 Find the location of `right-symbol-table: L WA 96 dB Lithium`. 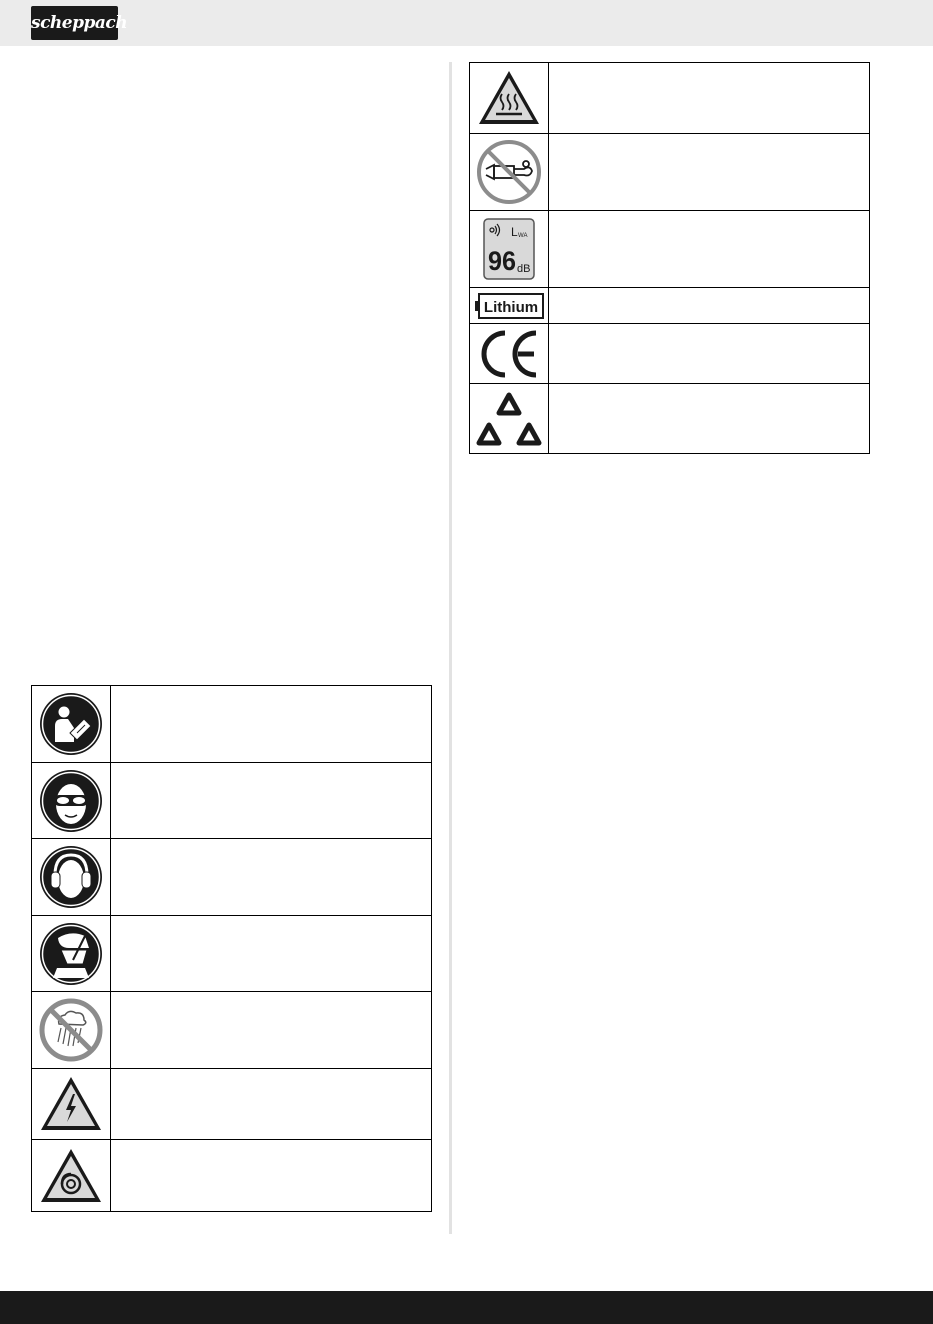

right-symbol-table: L WA 96 dB Lithium is located at coordinates (669, 258).